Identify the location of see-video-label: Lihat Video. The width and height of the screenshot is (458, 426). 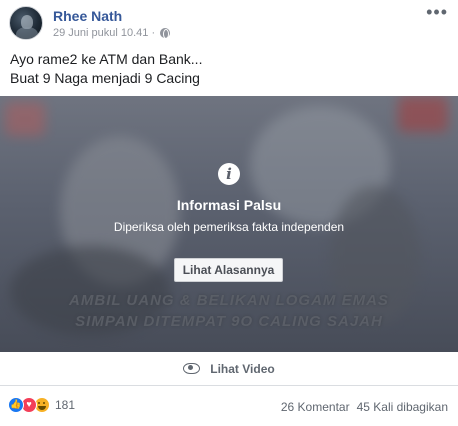
(242, 368).